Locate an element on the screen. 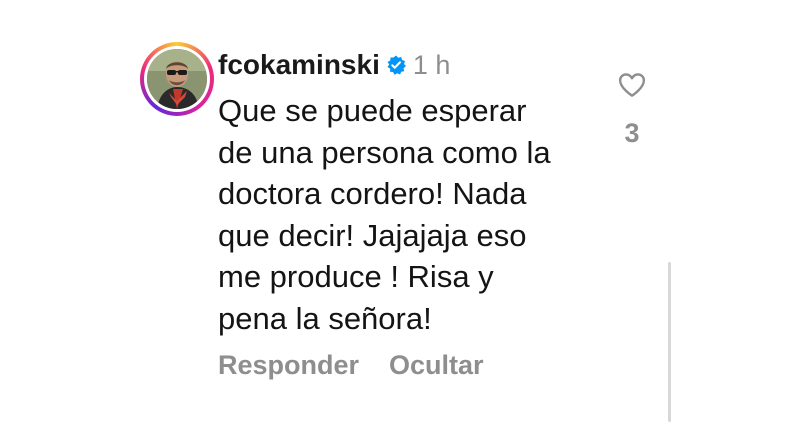 This screenshot has width=800, height=422. comment-line: que decir! Jajajaja eso is located at coordinates (372, 235).